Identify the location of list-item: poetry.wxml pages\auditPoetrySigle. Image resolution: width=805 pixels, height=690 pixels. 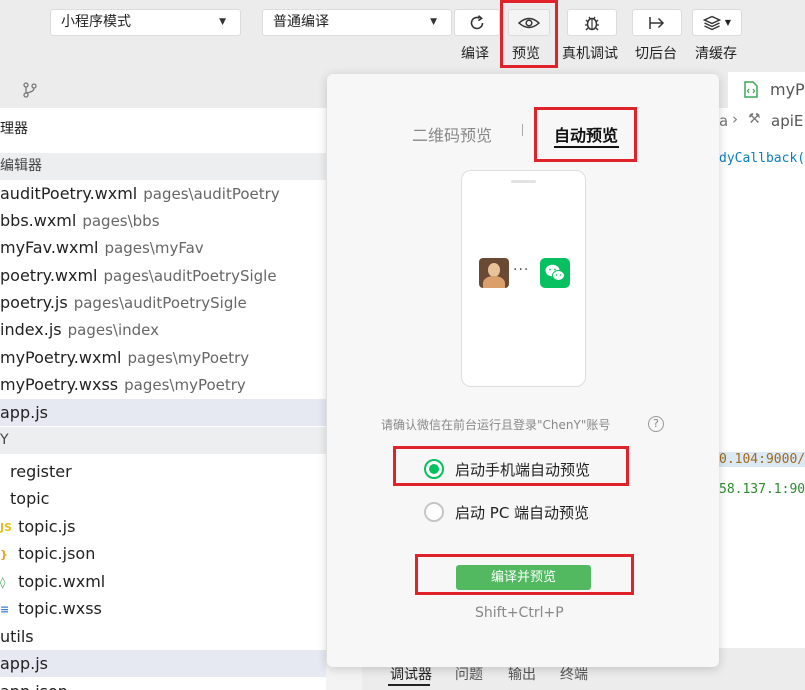
(163, 275).